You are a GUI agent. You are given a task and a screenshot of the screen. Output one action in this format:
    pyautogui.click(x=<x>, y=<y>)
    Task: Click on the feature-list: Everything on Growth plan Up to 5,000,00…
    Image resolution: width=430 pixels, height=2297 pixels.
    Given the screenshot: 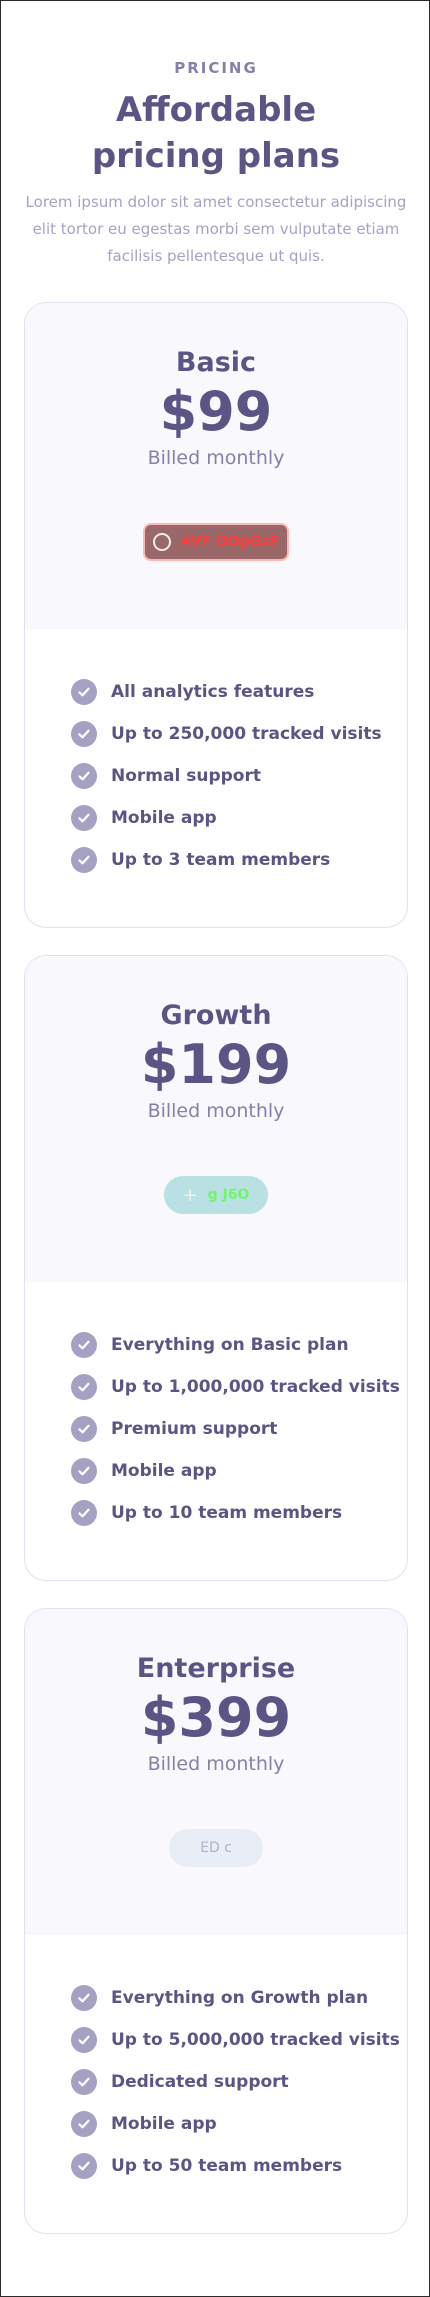 What is the action you would take?
    pyautogui.click(x=216, y=2061)
    